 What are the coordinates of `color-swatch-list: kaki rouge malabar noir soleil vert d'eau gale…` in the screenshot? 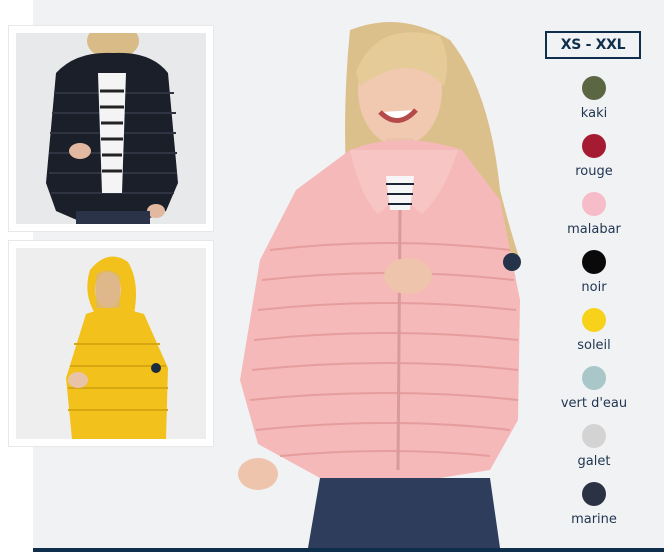 It's located at (594, 308).